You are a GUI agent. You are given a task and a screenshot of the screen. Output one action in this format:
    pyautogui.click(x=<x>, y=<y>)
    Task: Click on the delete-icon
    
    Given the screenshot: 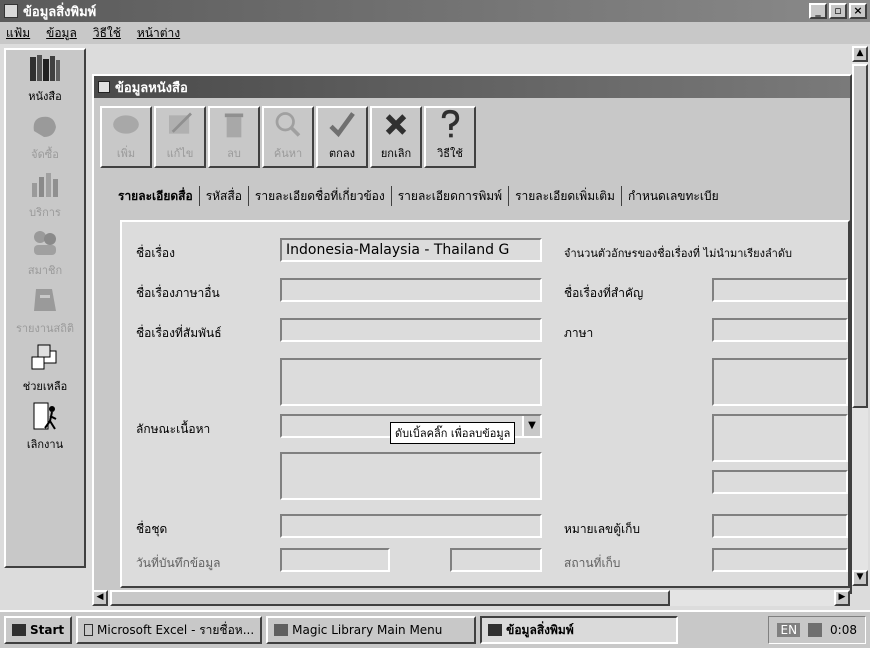 What is the action you would take?
    pyautogui.click(x=234, y=125)
    